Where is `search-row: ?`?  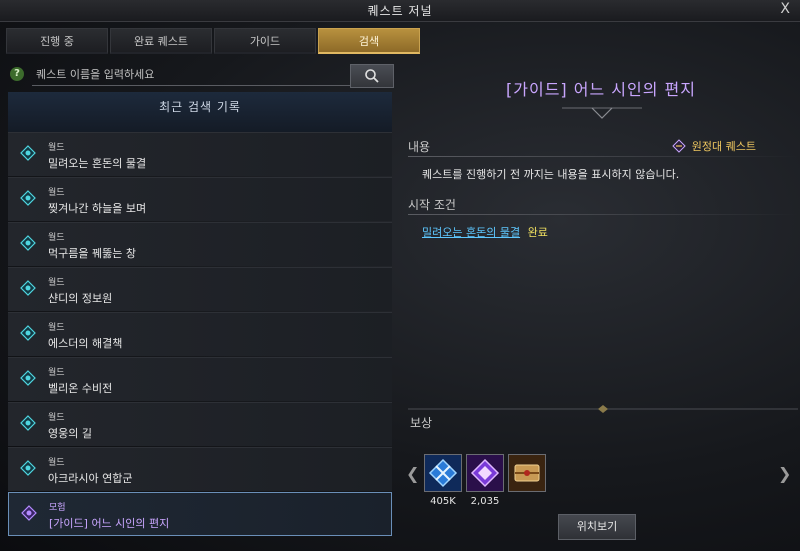
search-row: ? is located at coordinates (203, 76).